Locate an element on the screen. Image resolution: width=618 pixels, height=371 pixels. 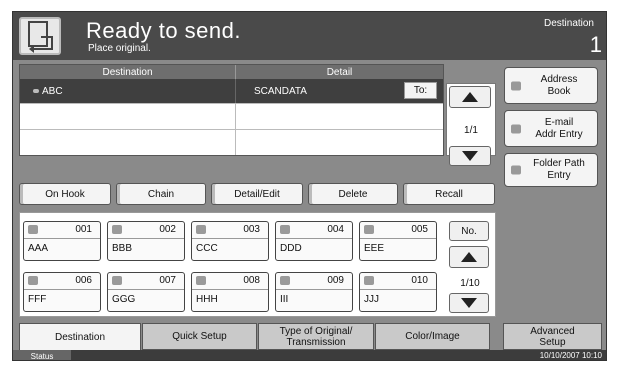
address-book-icon is located at coordinates (516, 85).